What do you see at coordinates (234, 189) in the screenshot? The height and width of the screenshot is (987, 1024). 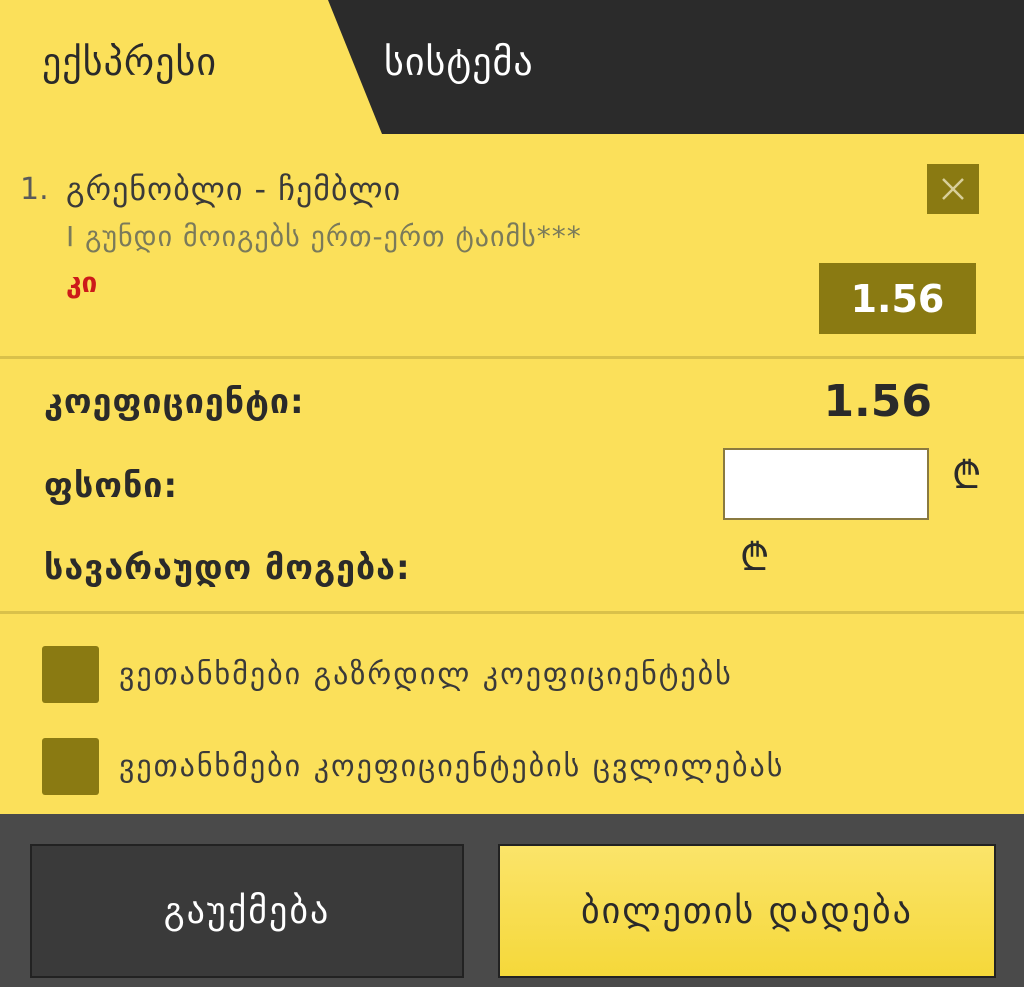 I see `bet-match-name: გრენობლი - ჩემბლი` at bounding box center [234, 189].